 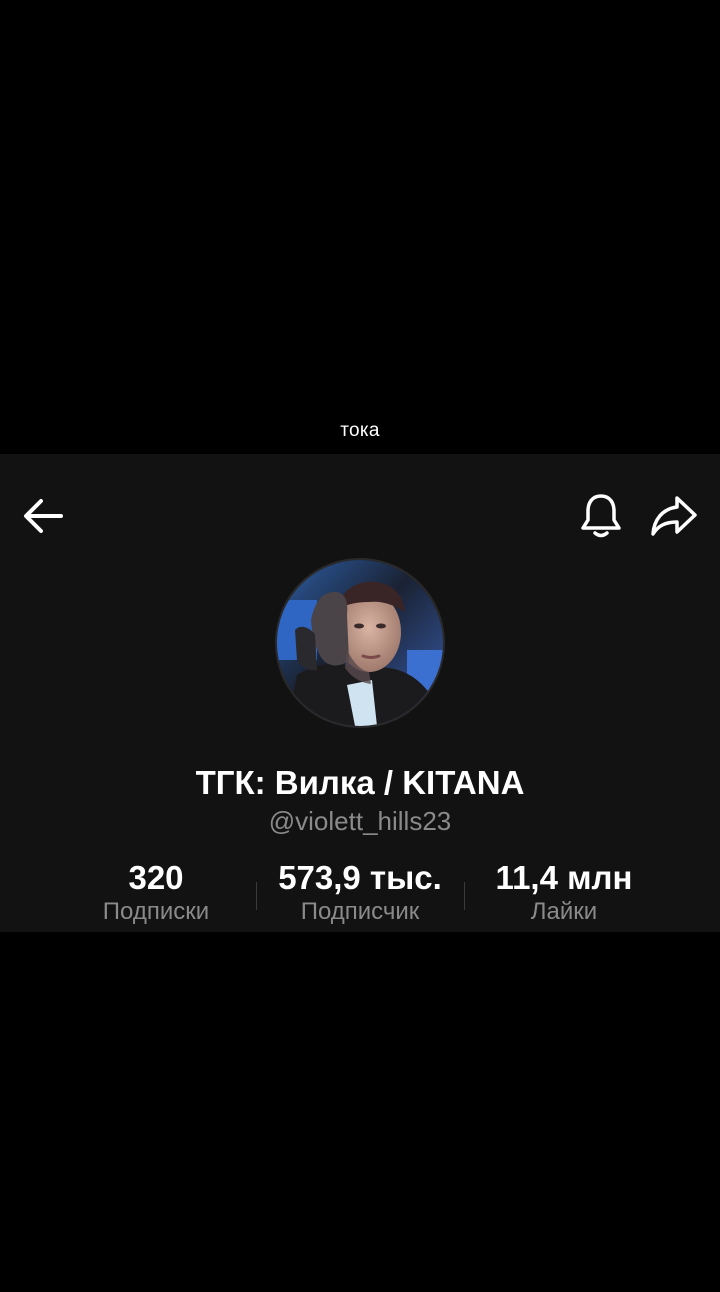 I want to click on stat-likes: 11,4 млн Лайки, so click(x=564, y=893).